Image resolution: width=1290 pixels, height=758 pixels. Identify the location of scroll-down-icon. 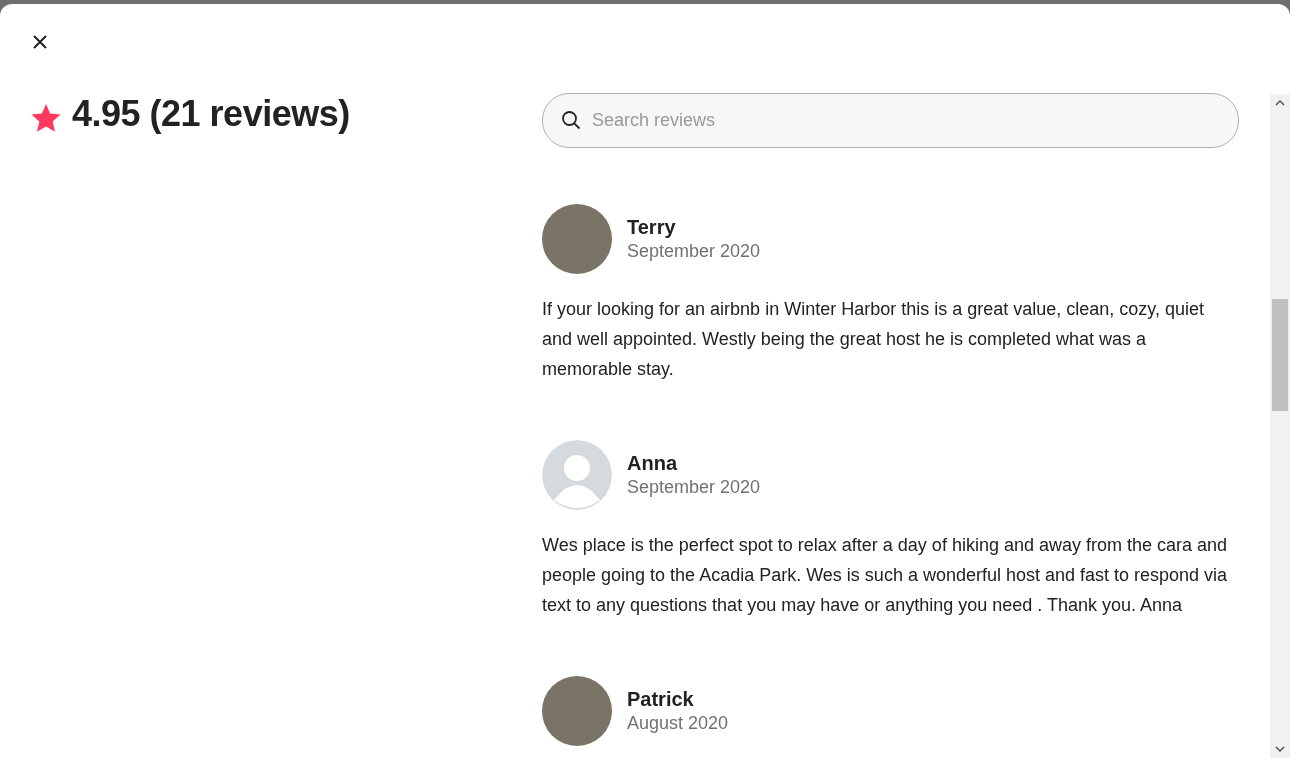
(1280, 749).